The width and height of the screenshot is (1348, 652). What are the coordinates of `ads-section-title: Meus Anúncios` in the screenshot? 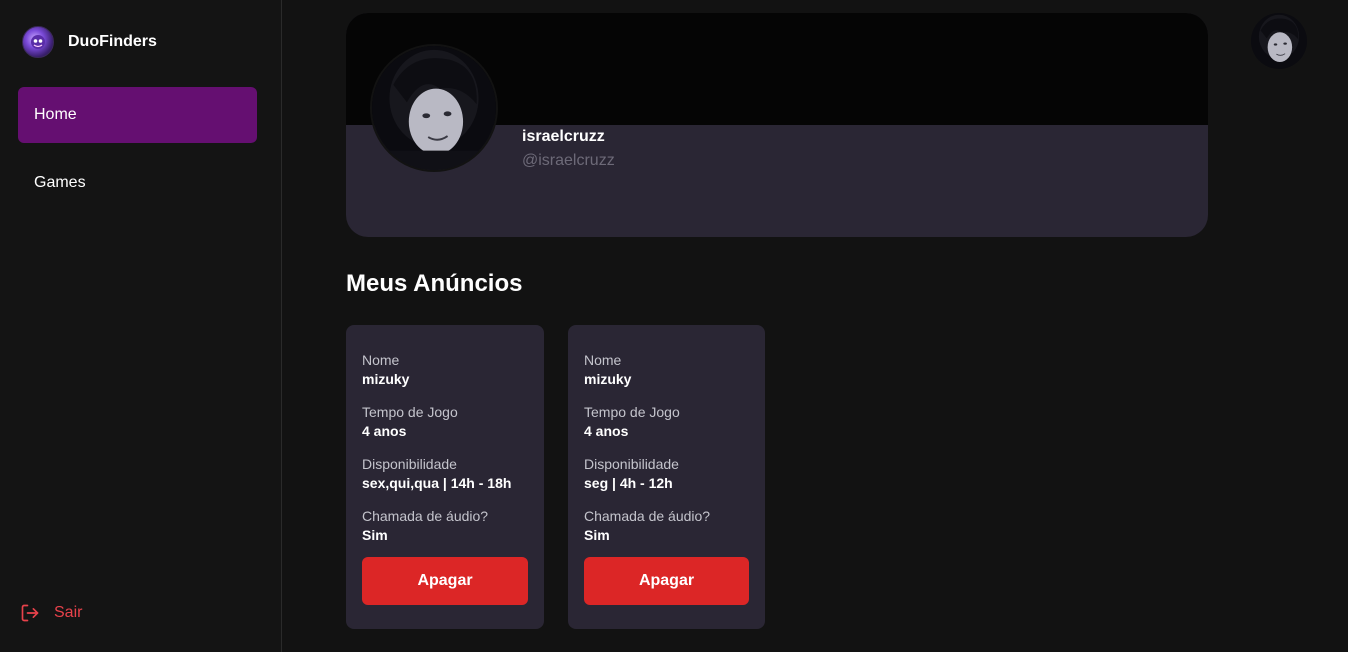 It's located at (434, 283).